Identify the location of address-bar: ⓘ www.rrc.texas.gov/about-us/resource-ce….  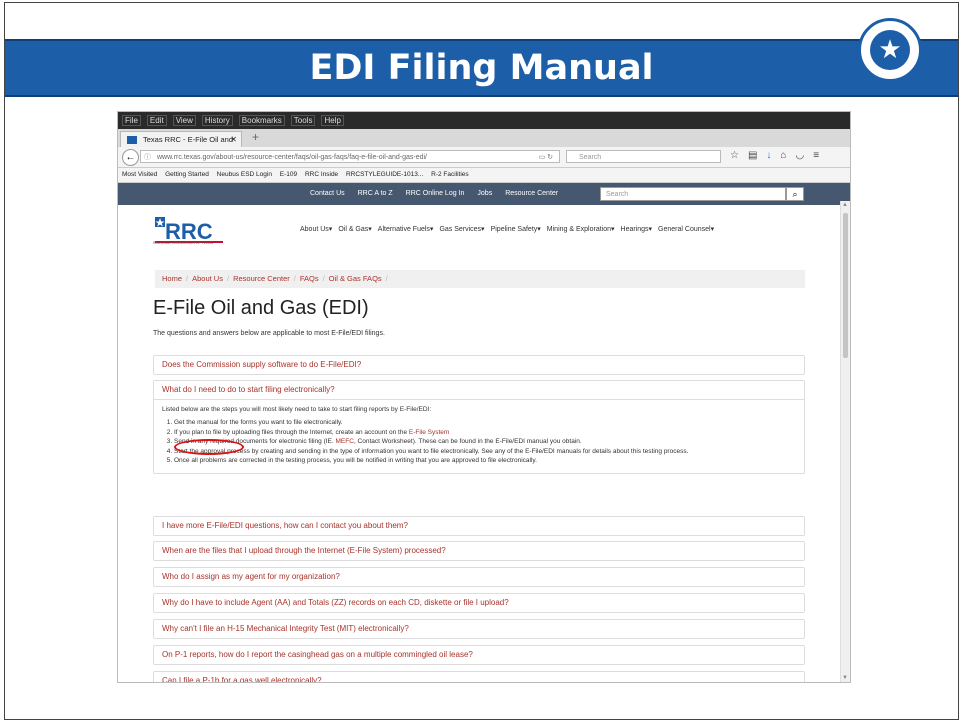
(350, 156).